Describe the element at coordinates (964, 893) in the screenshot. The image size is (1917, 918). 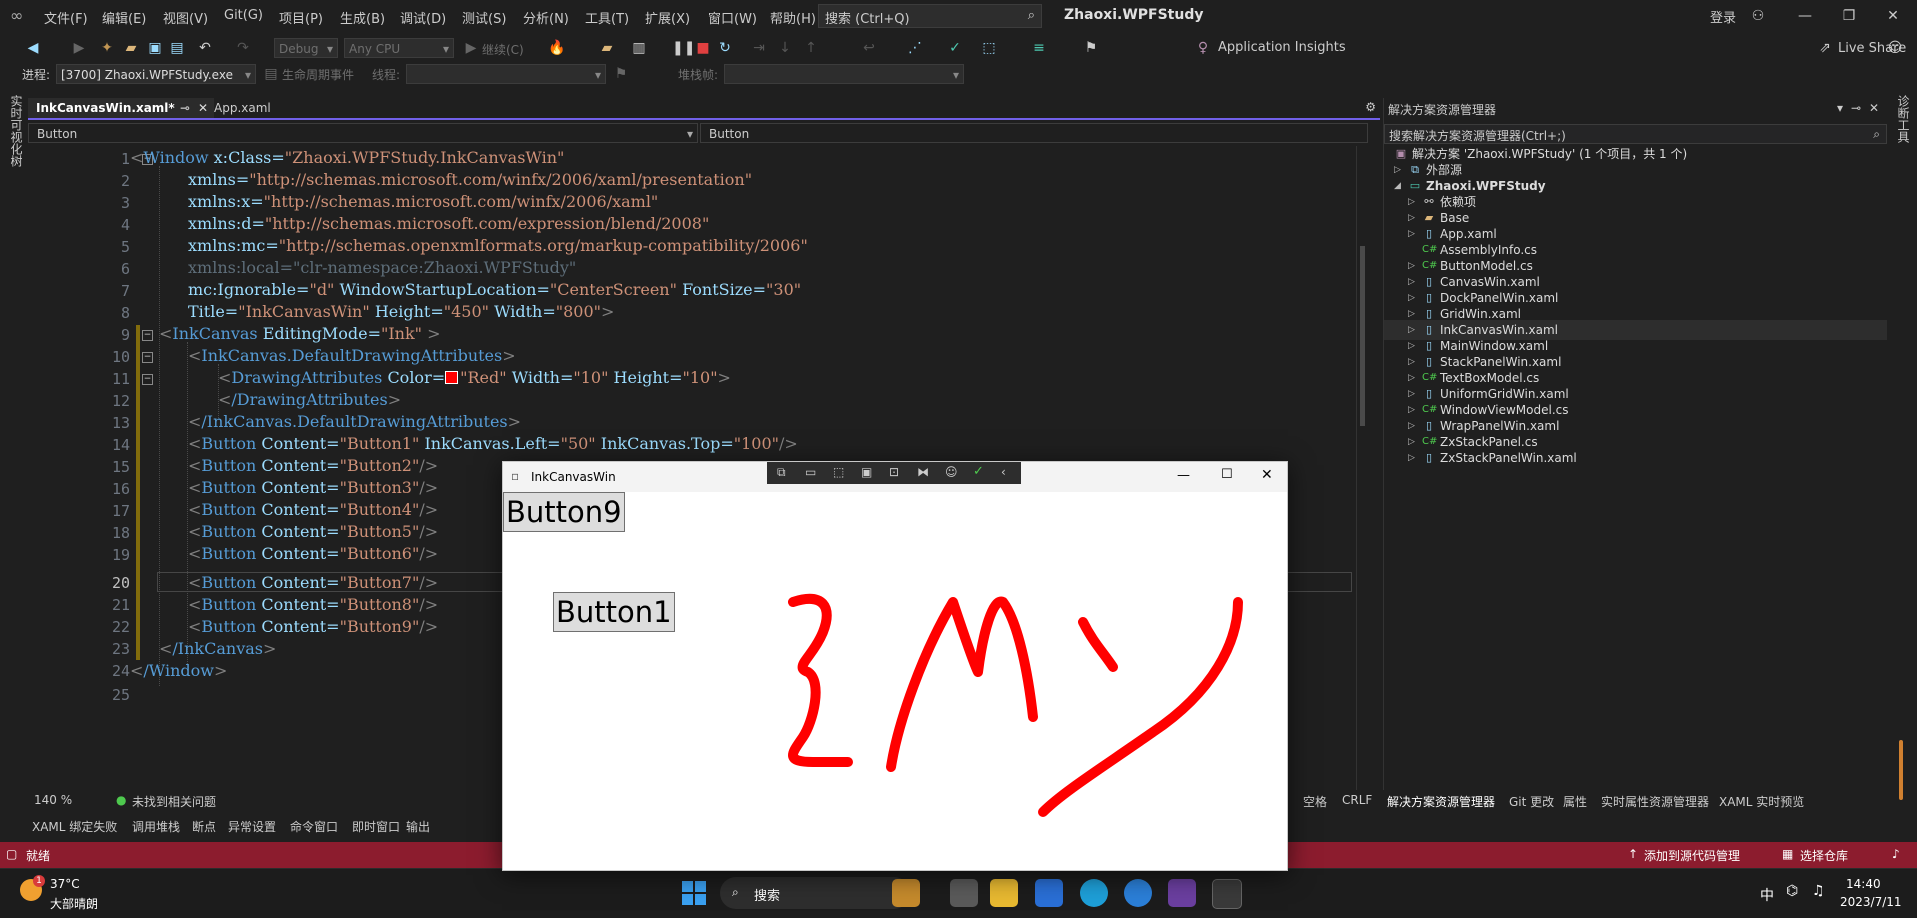
I see `task-view-icon` at that location.